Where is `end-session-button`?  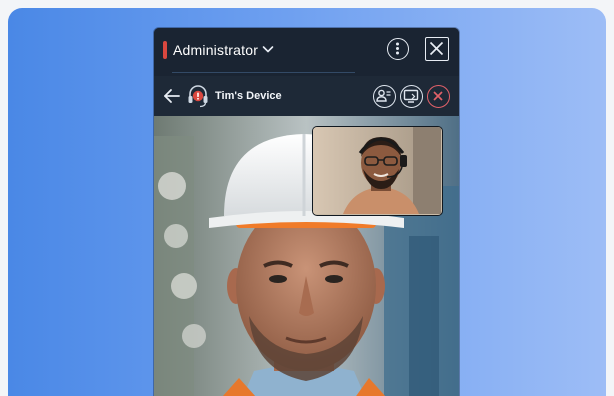
end-session-button is located at coordinates (438, 96).